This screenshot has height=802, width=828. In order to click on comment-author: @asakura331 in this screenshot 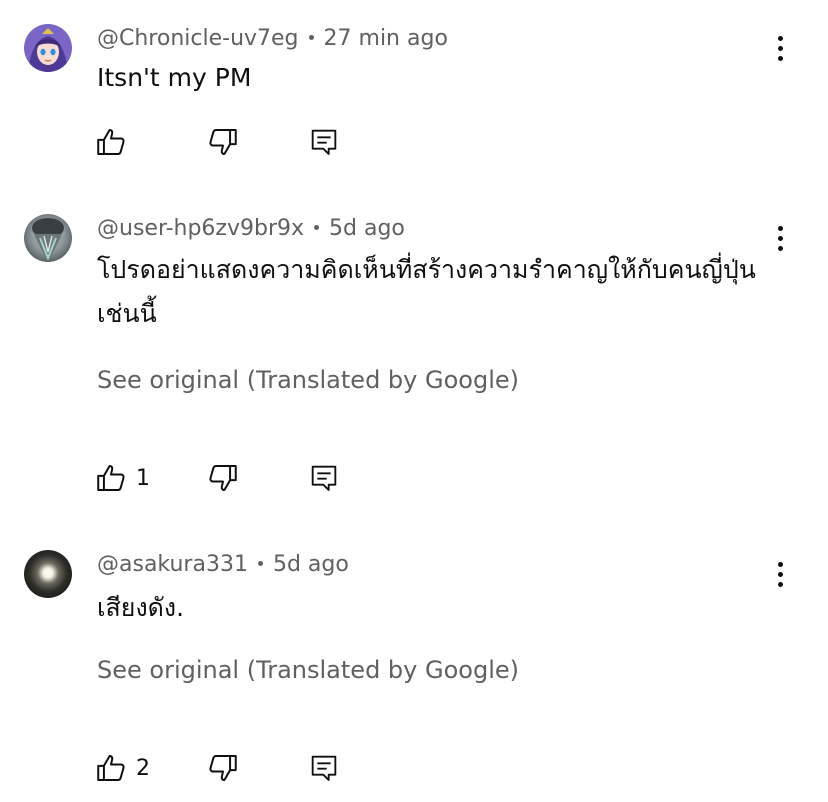, I will do `click(172, 564)`.